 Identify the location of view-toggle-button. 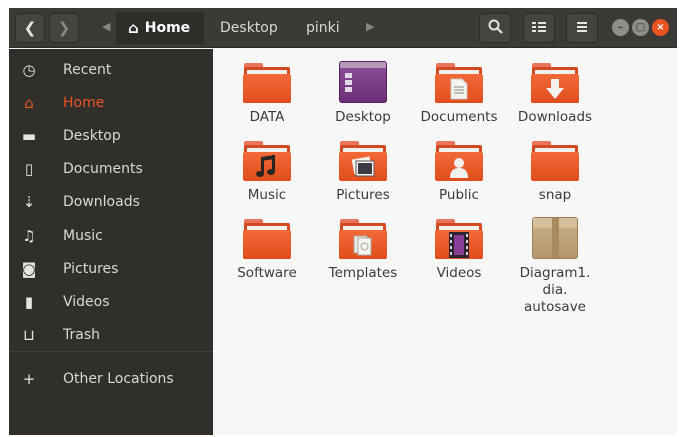
(539, 28).